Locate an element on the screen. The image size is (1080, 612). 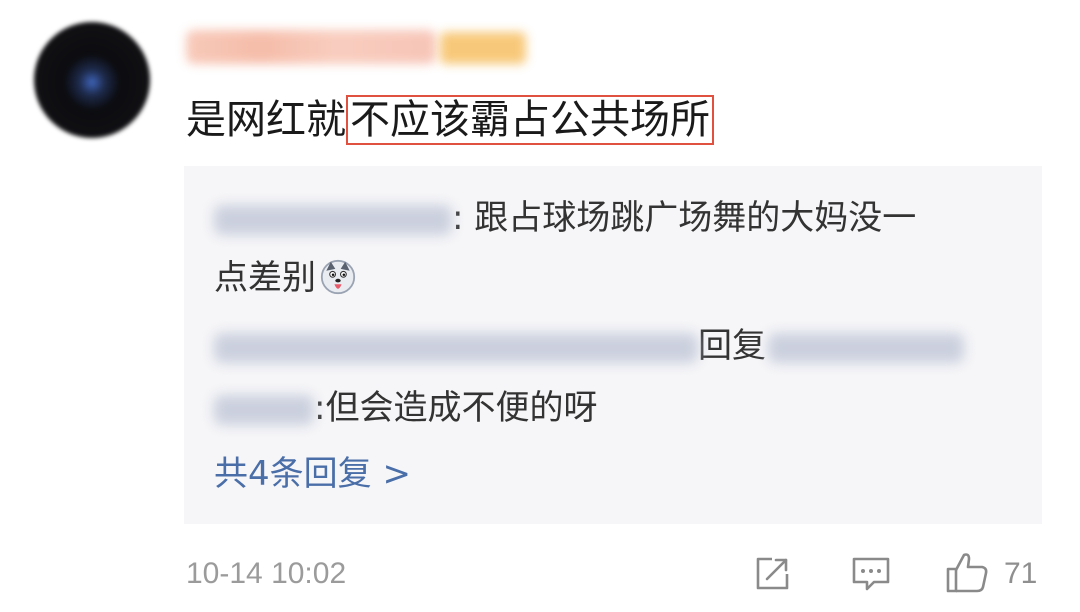
reply-item-2-cont: :但会造成不便的呀 is located at coordinates (405, 408).